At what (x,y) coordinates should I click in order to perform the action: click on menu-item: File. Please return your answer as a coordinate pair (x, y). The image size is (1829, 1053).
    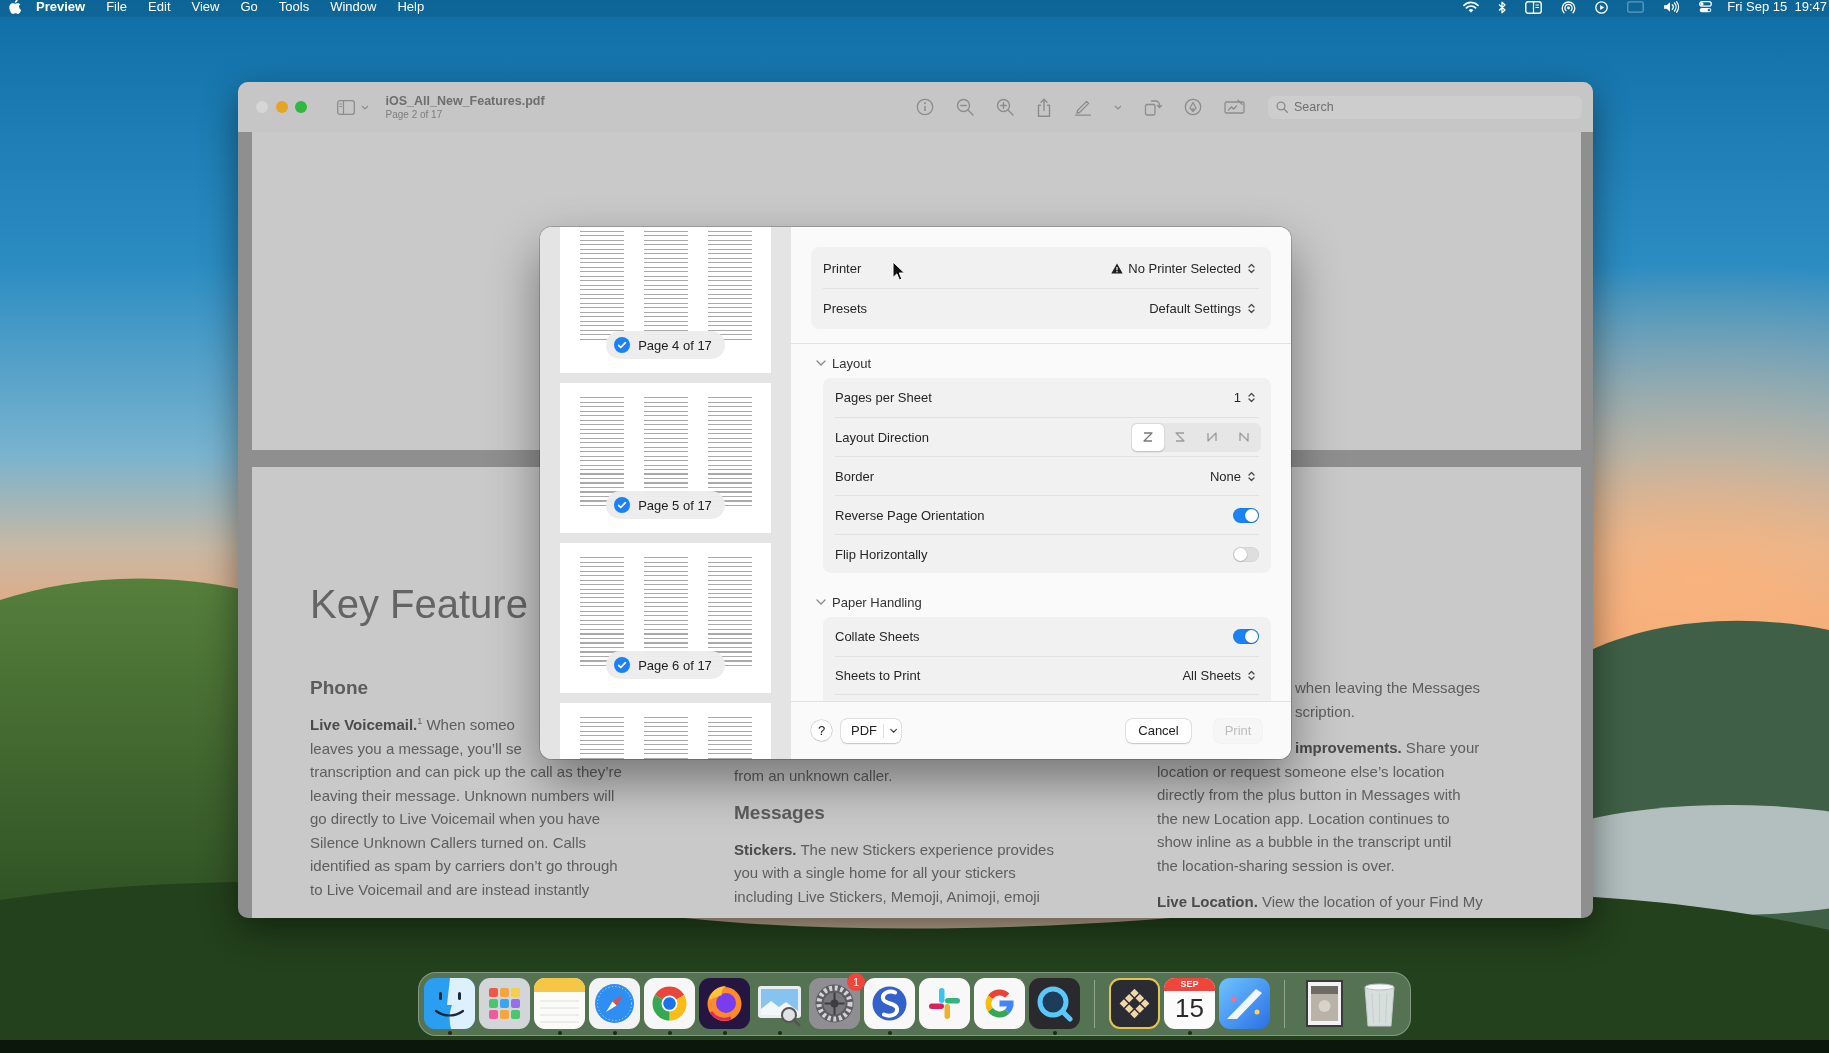
    Looking at the image, I should click on (117, 7).